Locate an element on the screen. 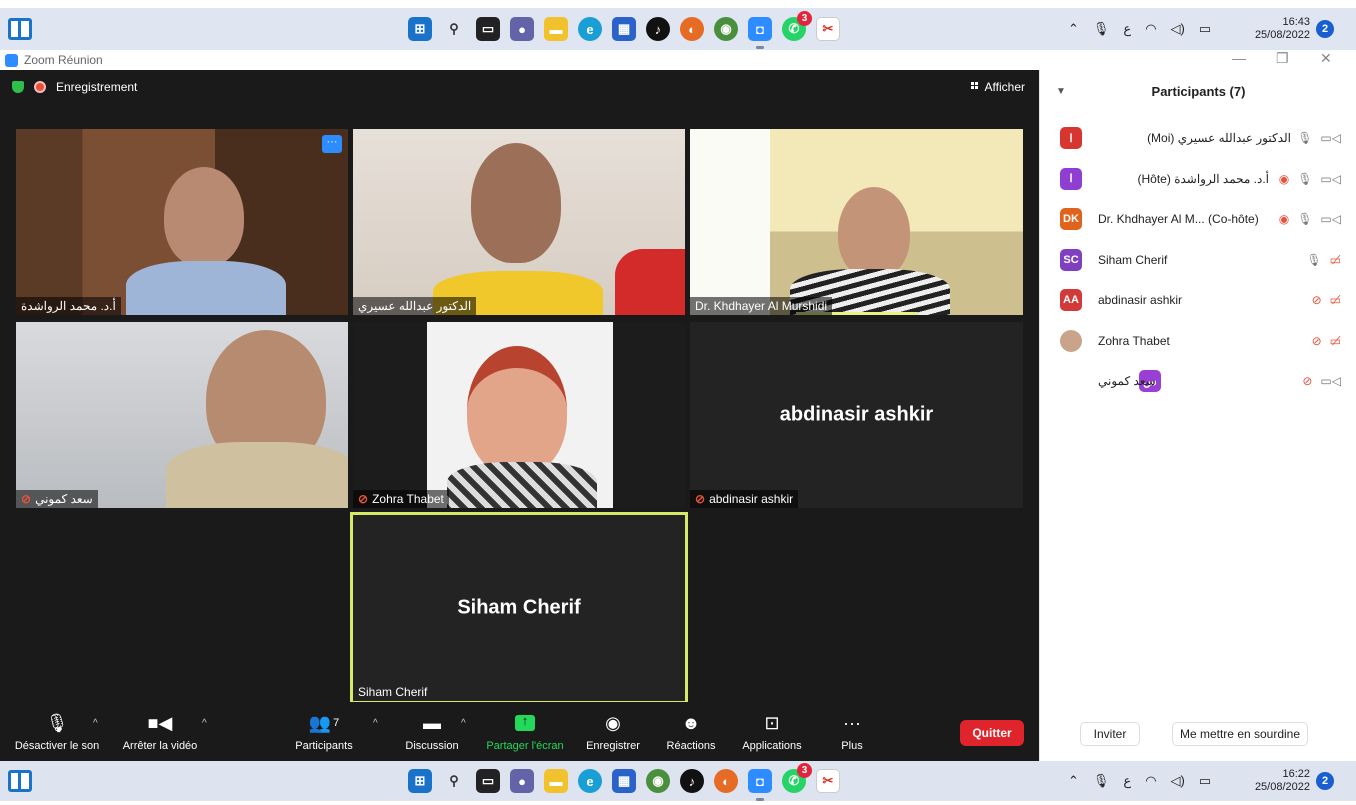 This screenshot has height=805, width=1356. tile-center-name: Siham Cherif is located at coordinates (519, 607).